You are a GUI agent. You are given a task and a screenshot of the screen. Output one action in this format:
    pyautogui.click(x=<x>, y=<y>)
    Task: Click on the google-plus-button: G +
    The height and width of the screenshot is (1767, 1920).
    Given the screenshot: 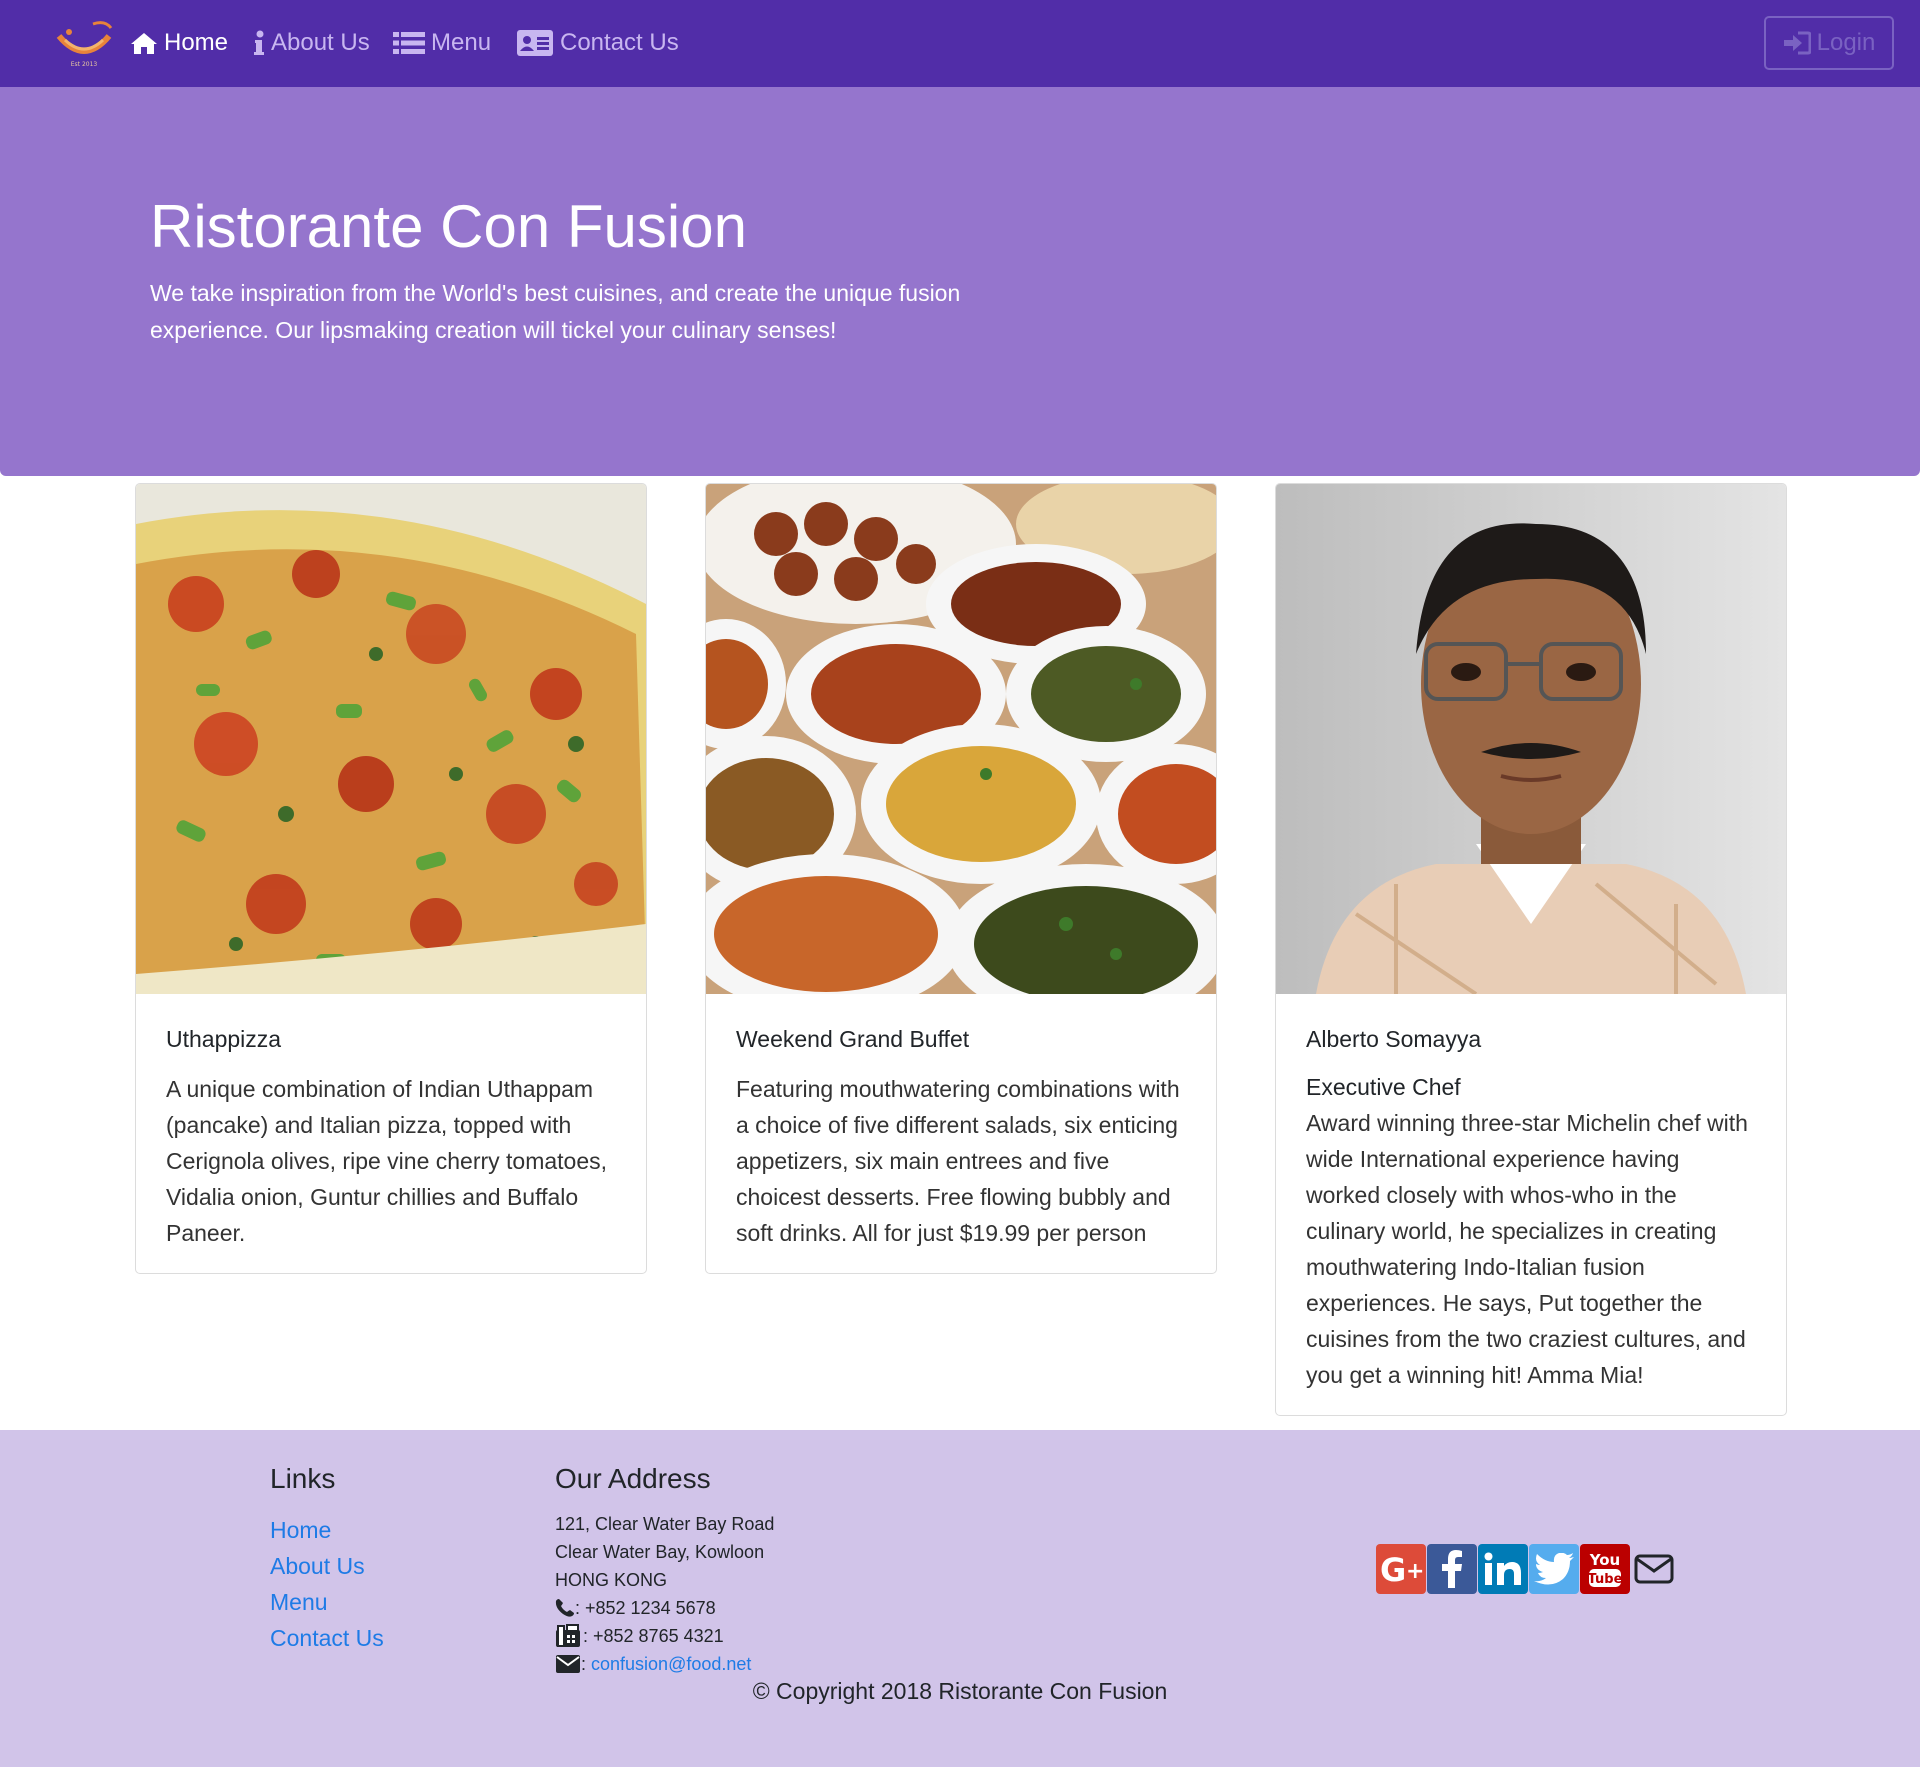 What is the action you would take?
    pyautogui.click(x=1401, y=1569)
    